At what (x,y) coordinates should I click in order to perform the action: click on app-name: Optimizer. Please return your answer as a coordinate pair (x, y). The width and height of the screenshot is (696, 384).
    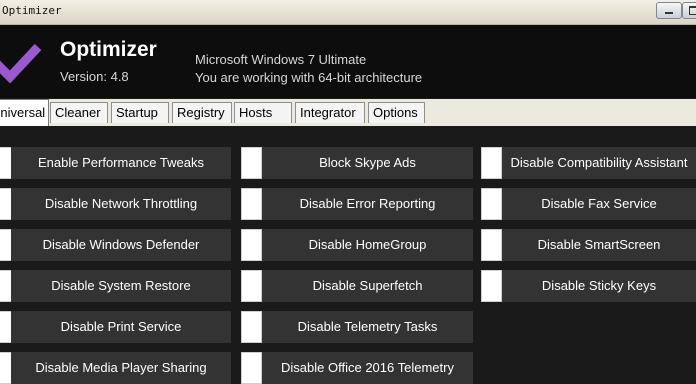
    Looking at the image, I should click on (108, 49).